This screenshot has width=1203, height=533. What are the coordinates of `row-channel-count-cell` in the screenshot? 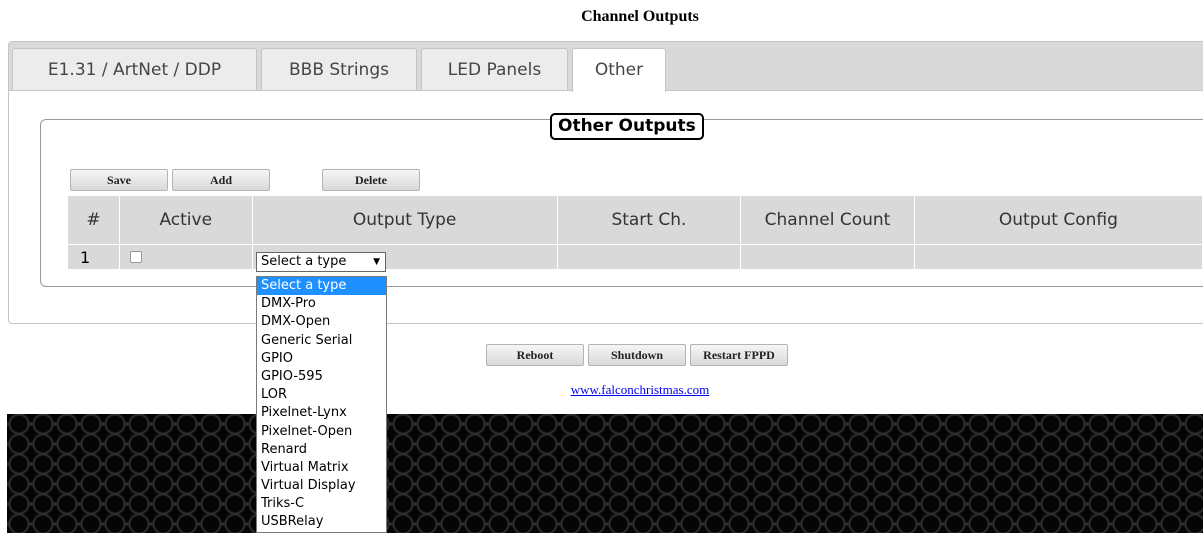 It's located at (827, 257).